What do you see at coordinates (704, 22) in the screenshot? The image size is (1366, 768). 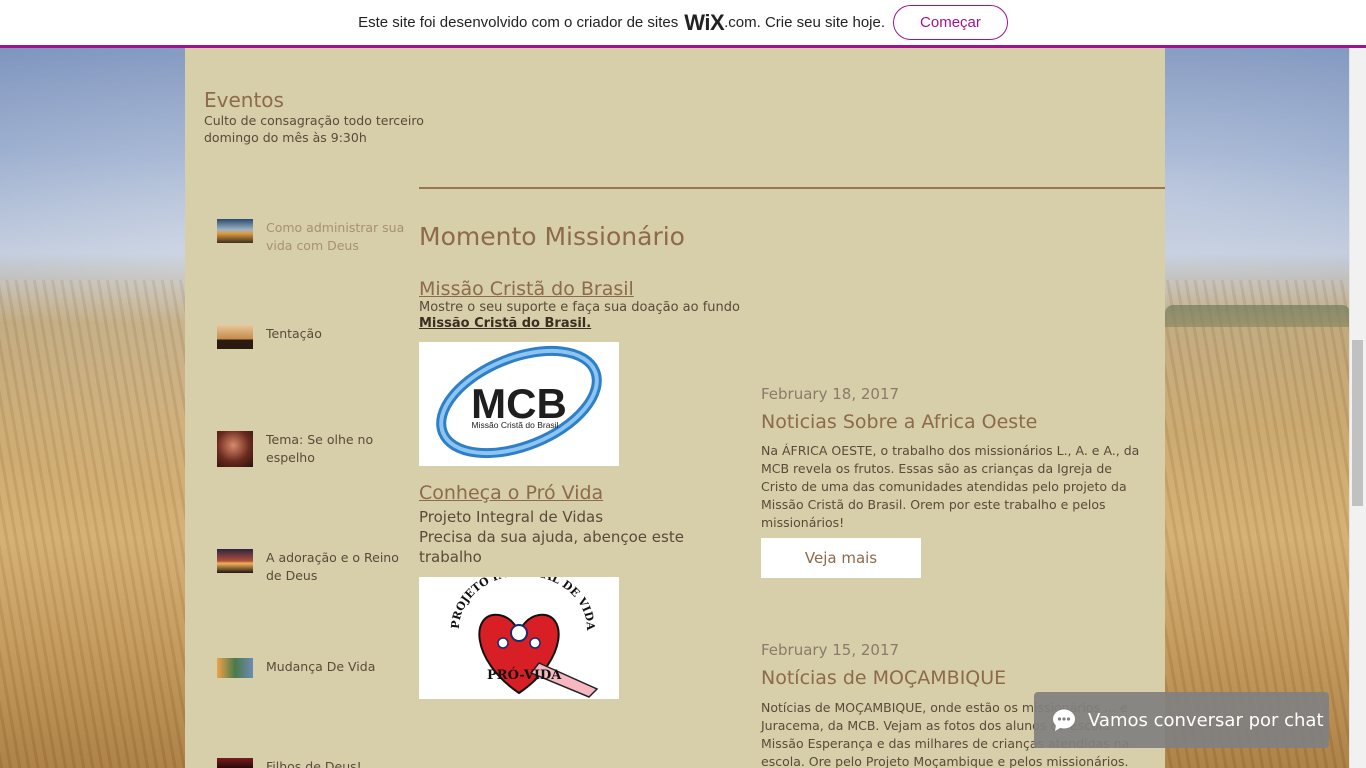 I see `wix-logo: WiX` at bounding box center [704, 22].